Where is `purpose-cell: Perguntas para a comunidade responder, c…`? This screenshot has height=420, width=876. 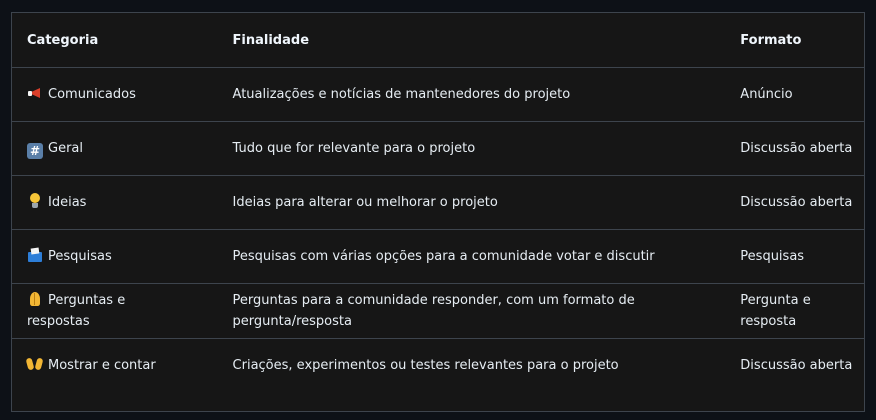 purpose-cell: Perguntas para a comunidade responder, c… is located at coordinates (472, 311).